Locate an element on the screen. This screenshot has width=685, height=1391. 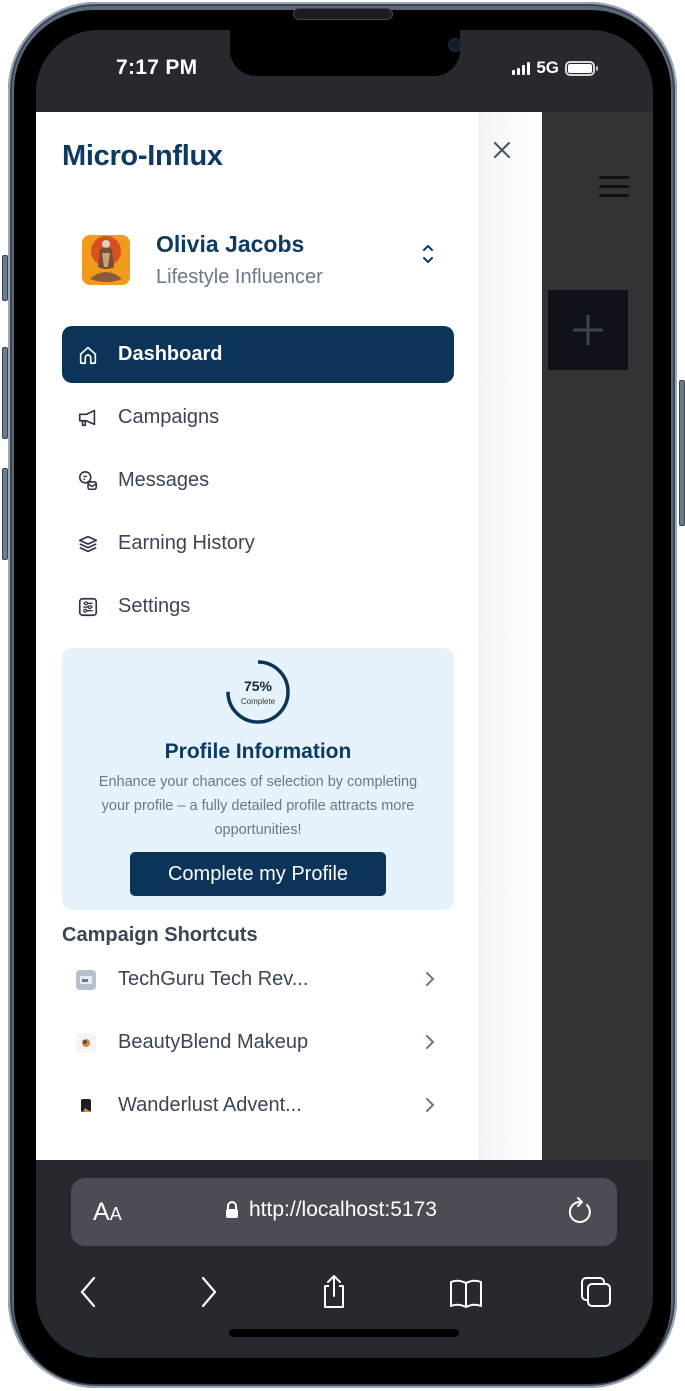
front-camera is located at coordinates (455, 45).